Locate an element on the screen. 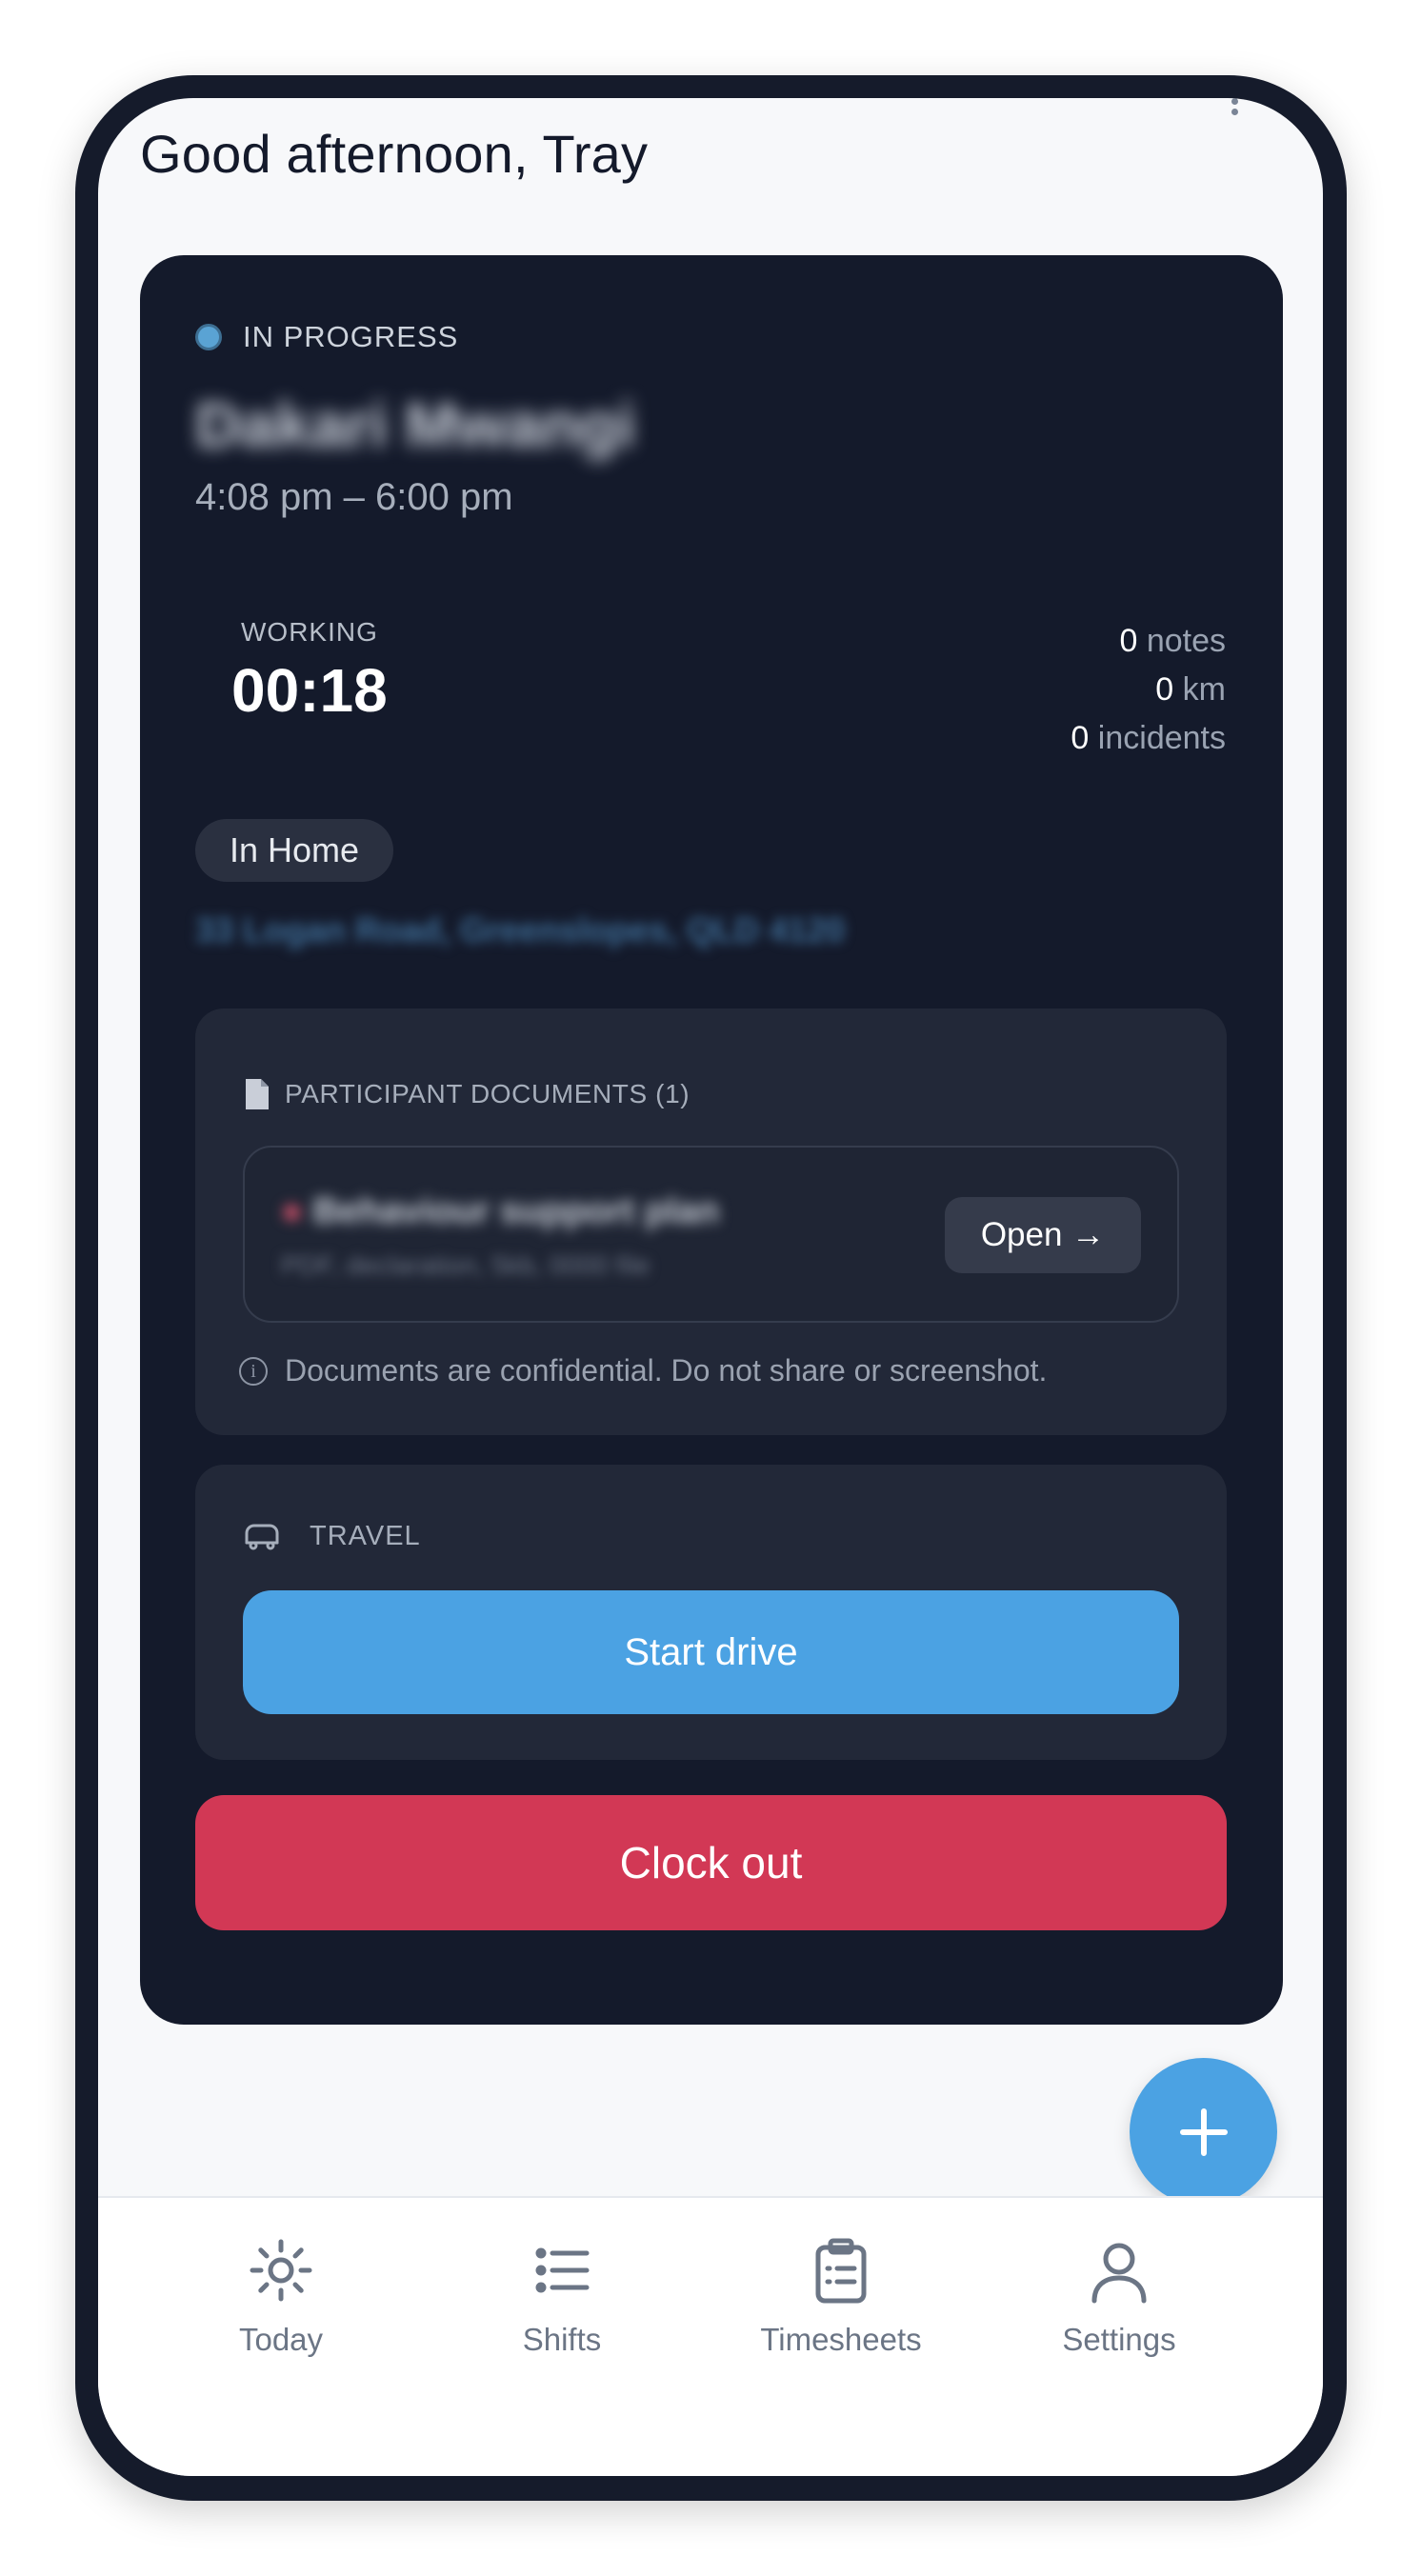 The height and width of the screenshot is (2576, 1421). km-stat: 0 km is located at coordinates (1190, 689).